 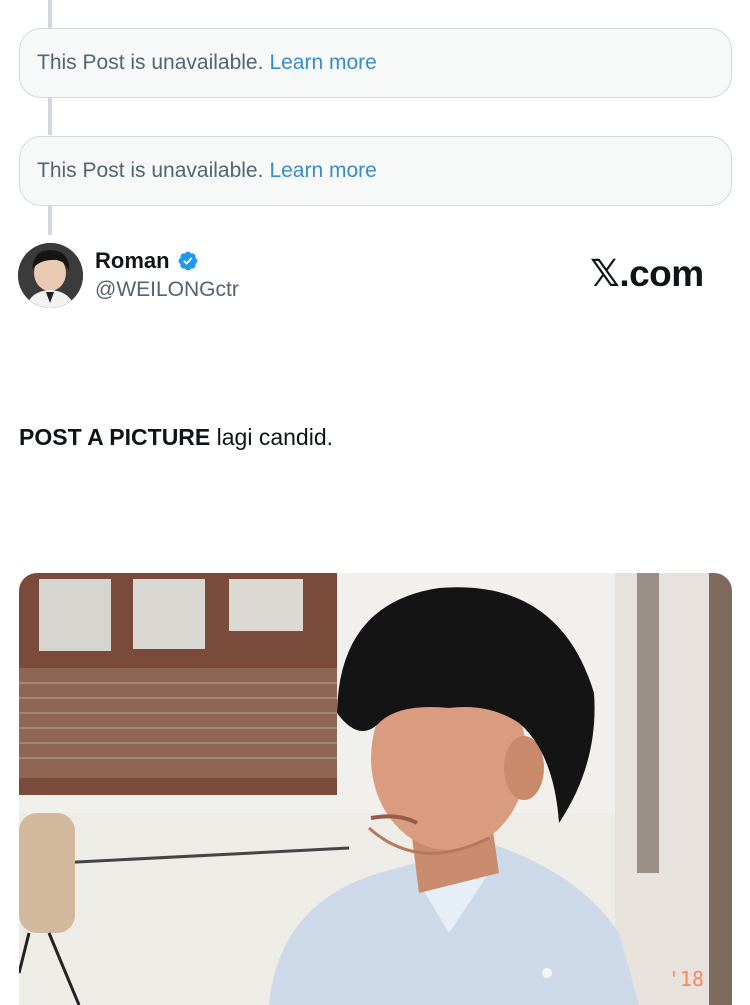 I want to click on author-avatar, so click(x=50, y=275).